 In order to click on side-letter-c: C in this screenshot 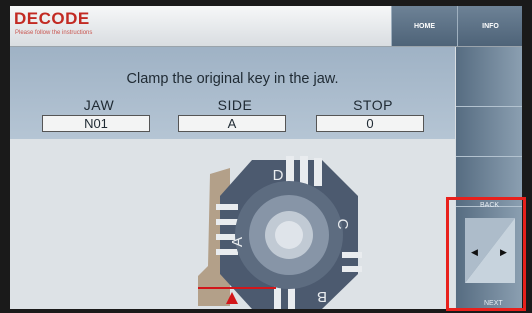, I will do `click(342, 224)`.